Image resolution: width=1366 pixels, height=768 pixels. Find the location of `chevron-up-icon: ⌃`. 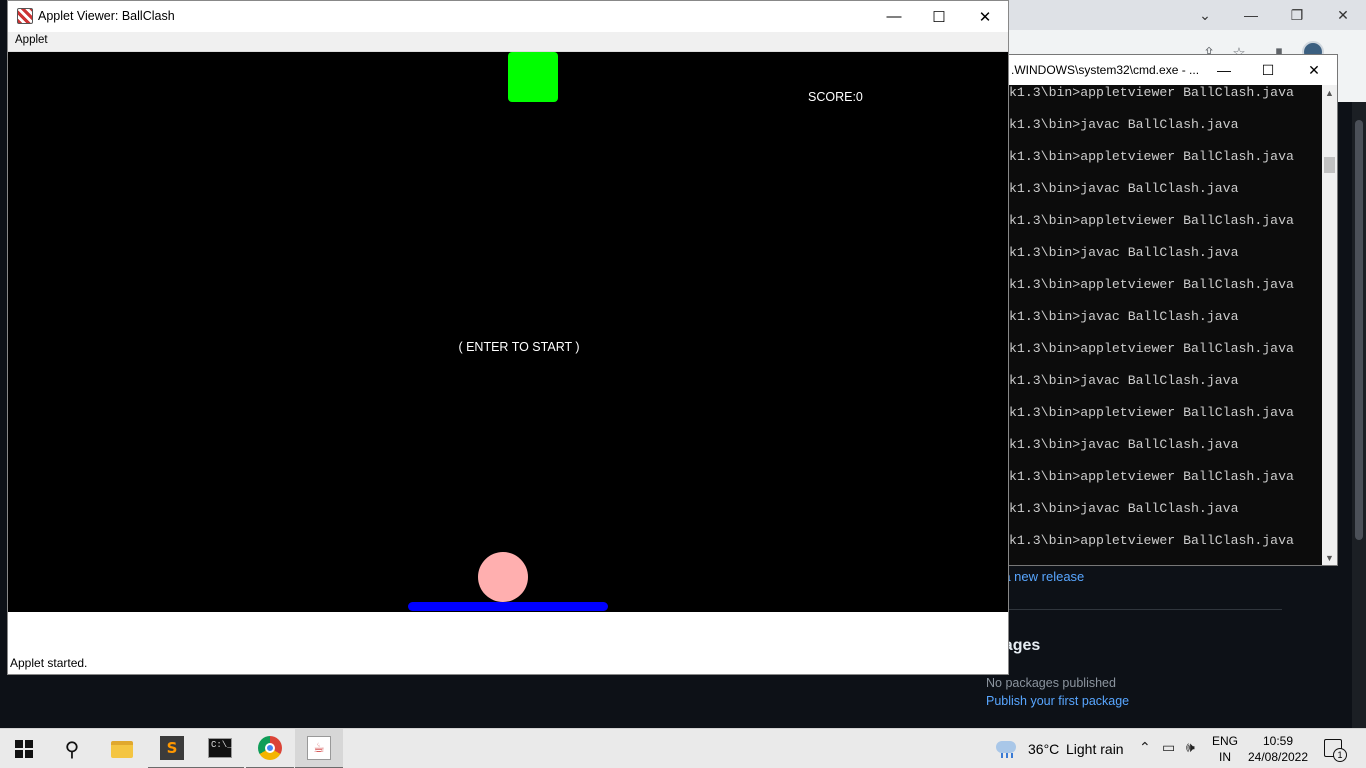

chevron-up-icon: ⌃ is located at coordinates (1145, 748).